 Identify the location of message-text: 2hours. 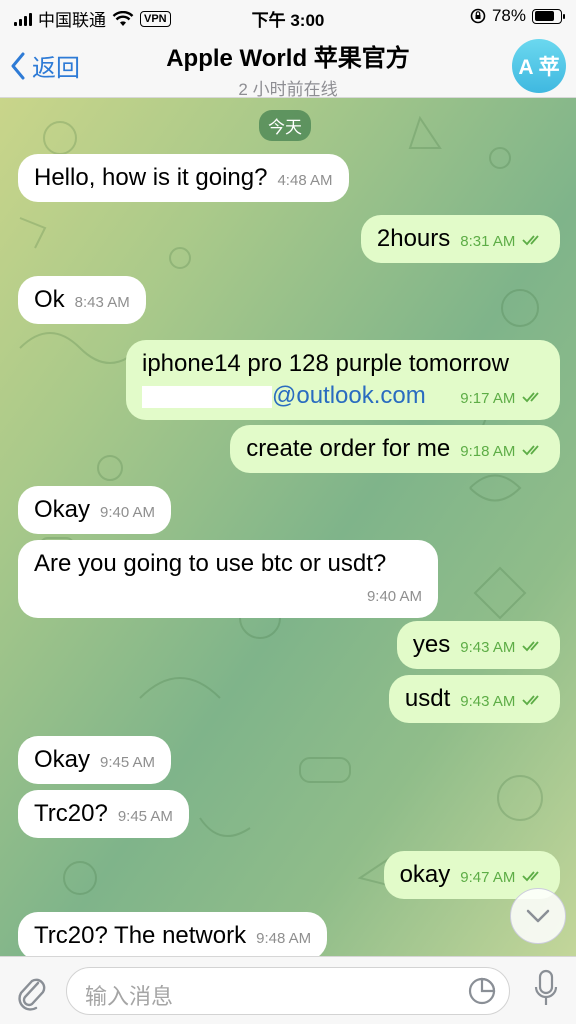
(413, 238).